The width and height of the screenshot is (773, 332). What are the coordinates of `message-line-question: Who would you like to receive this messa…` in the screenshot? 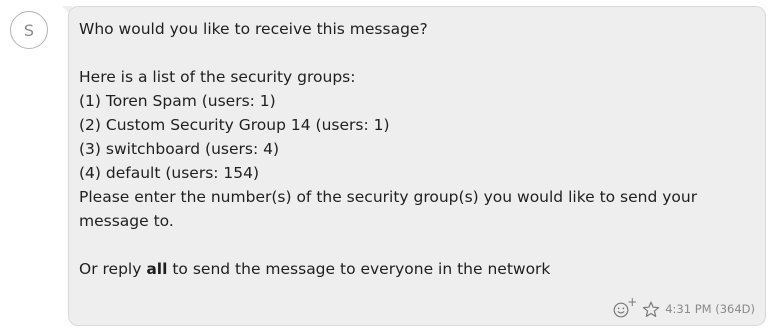 It's located at (253, 29).